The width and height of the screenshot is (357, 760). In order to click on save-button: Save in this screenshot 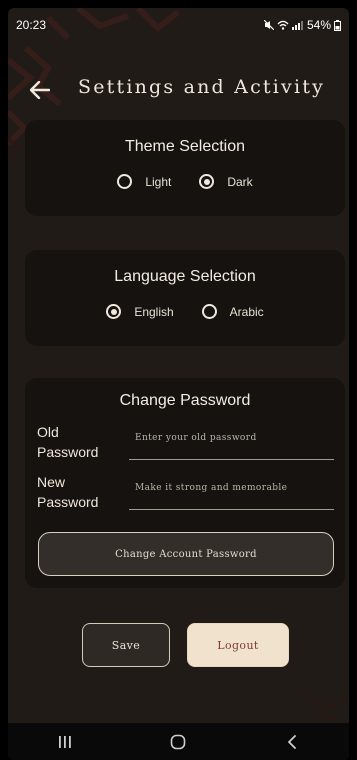, I will do `click(126, 645)`.